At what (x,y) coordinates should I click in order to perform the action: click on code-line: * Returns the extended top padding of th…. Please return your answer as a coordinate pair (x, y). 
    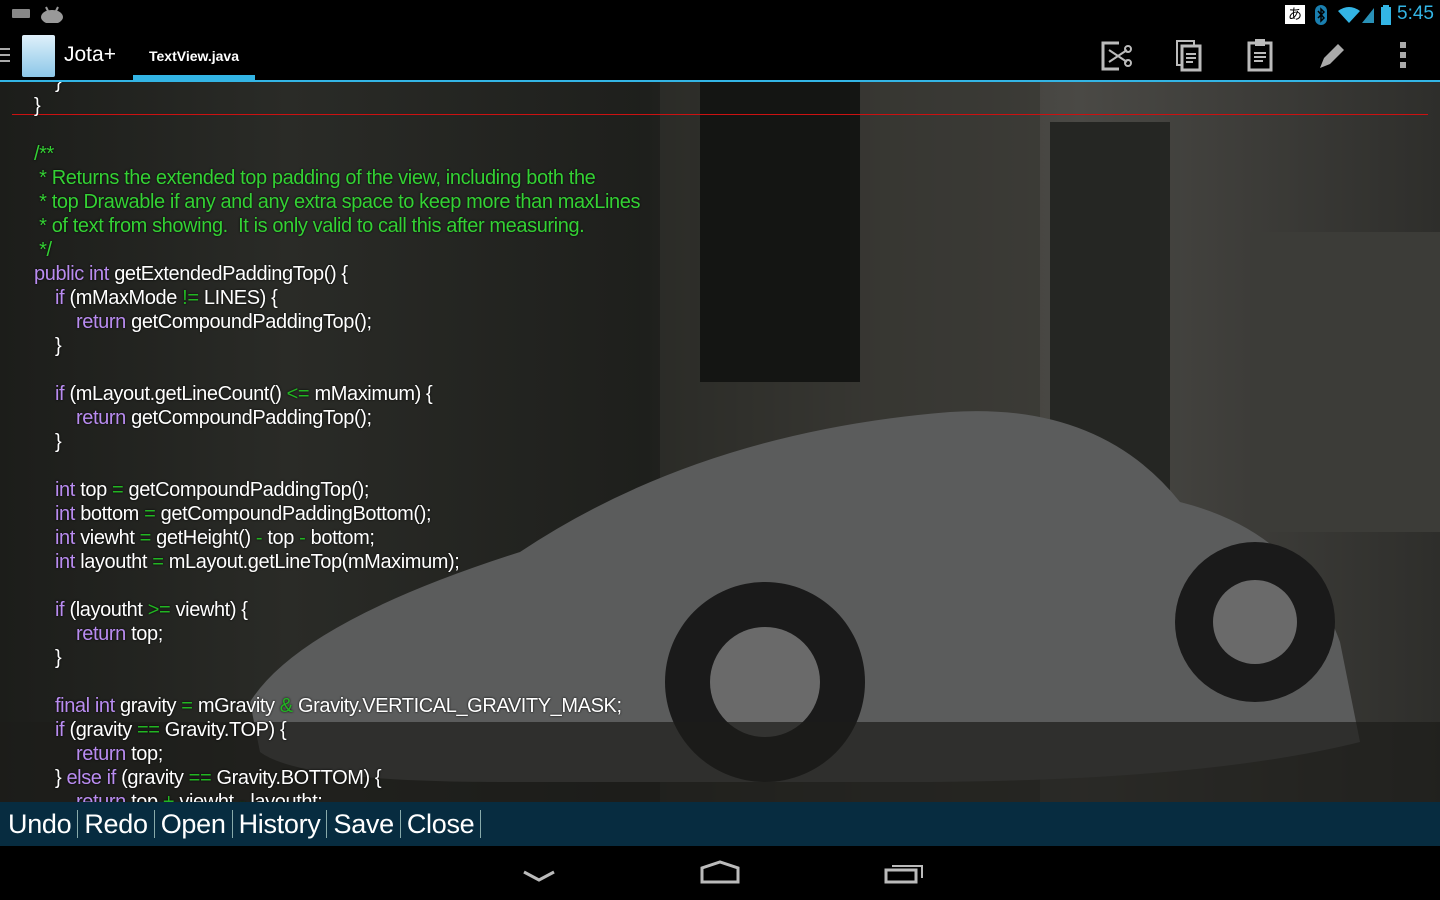
    Looking at the image, I should click on (720, 178).